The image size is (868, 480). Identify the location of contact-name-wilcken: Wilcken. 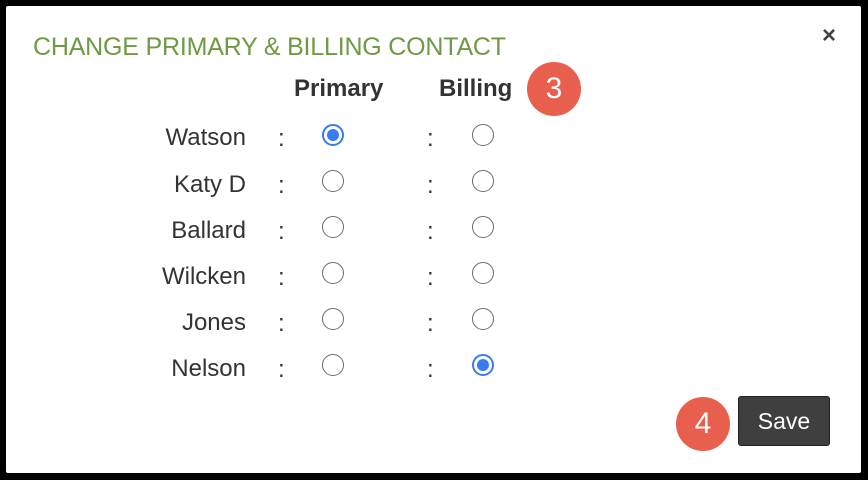
(203, 276).